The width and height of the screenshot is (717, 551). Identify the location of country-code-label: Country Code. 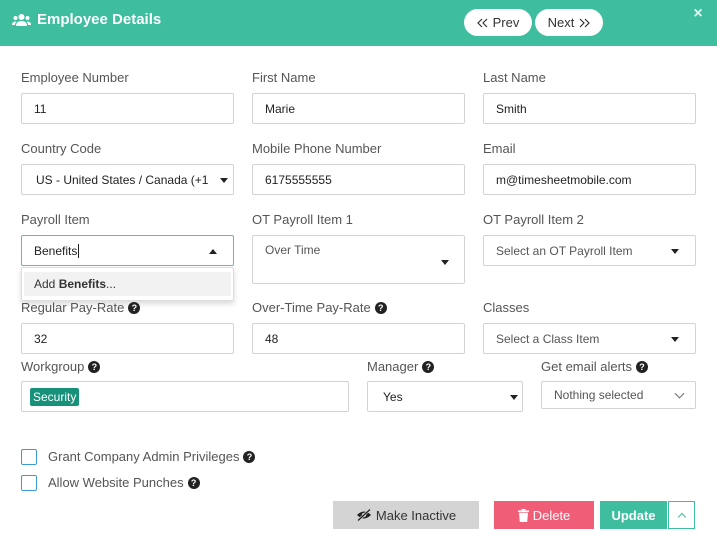
(61, 148).